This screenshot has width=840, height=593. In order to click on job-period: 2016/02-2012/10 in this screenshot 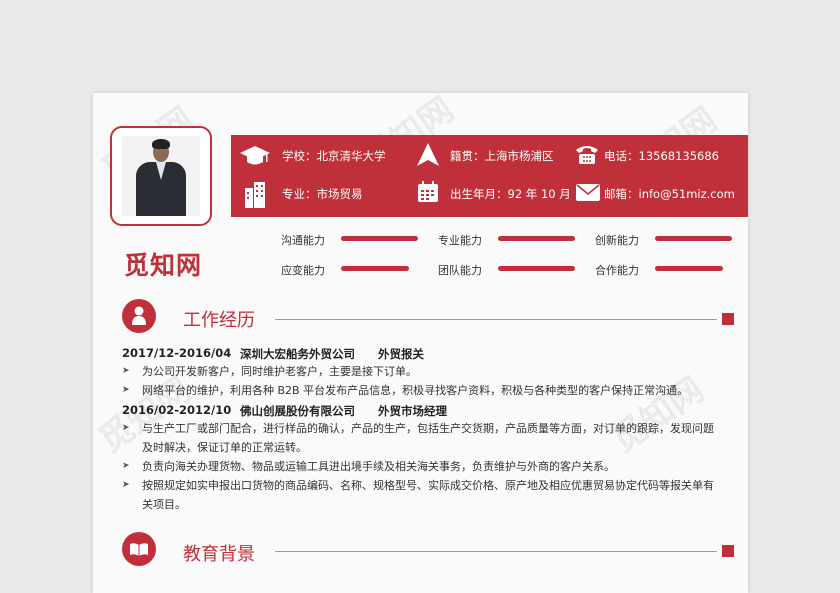, I will do `click(177, 410)`.